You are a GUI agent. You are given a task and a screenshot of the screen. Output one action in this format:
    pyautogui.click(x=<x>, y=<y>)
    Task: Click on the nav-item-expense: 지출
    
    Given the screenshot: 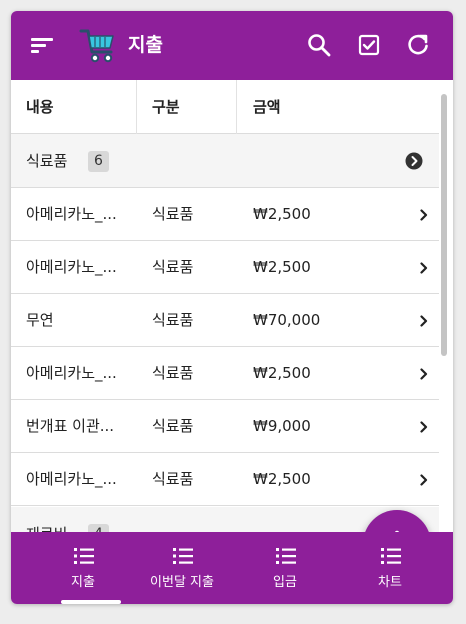 What is the action you would take?
    pyautogui.click(x=83, y=568)
    